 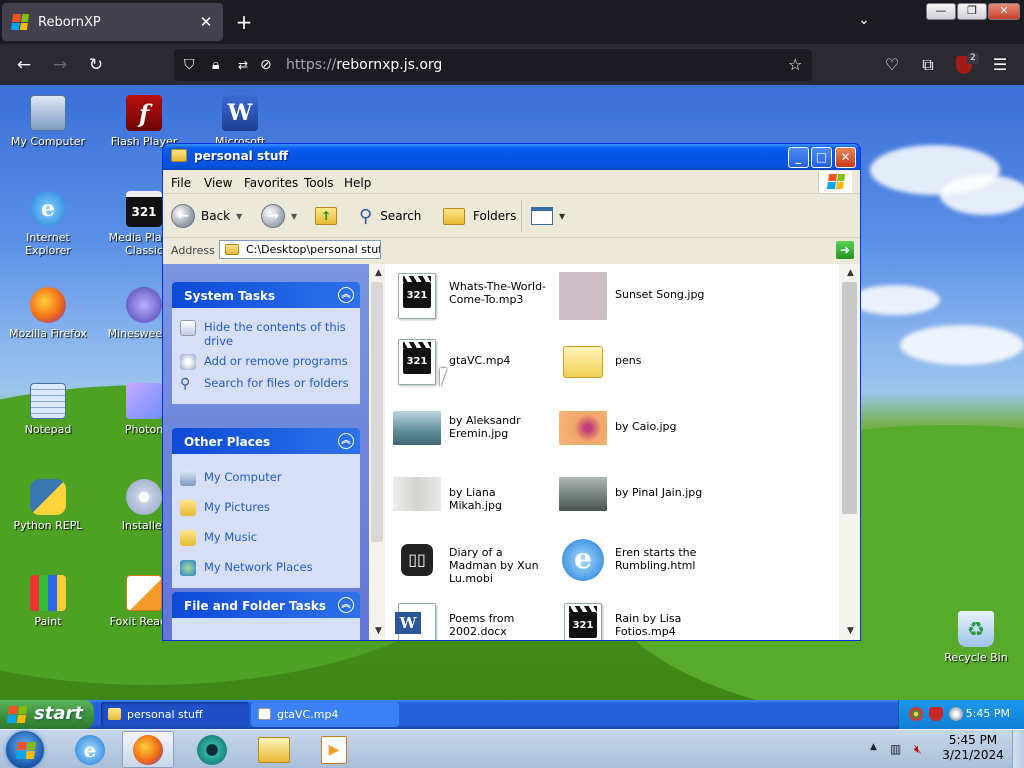 I want to click on file-item: Sunset Song.jpg, so click(x=635, y=296).